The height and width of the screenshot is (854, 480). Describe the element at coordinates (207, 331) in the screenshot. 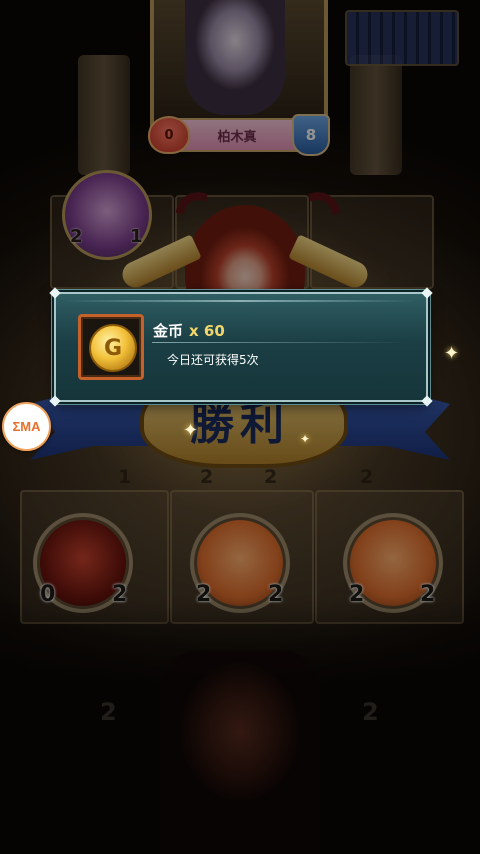

I see `reward-quantity: x 60` at that location.